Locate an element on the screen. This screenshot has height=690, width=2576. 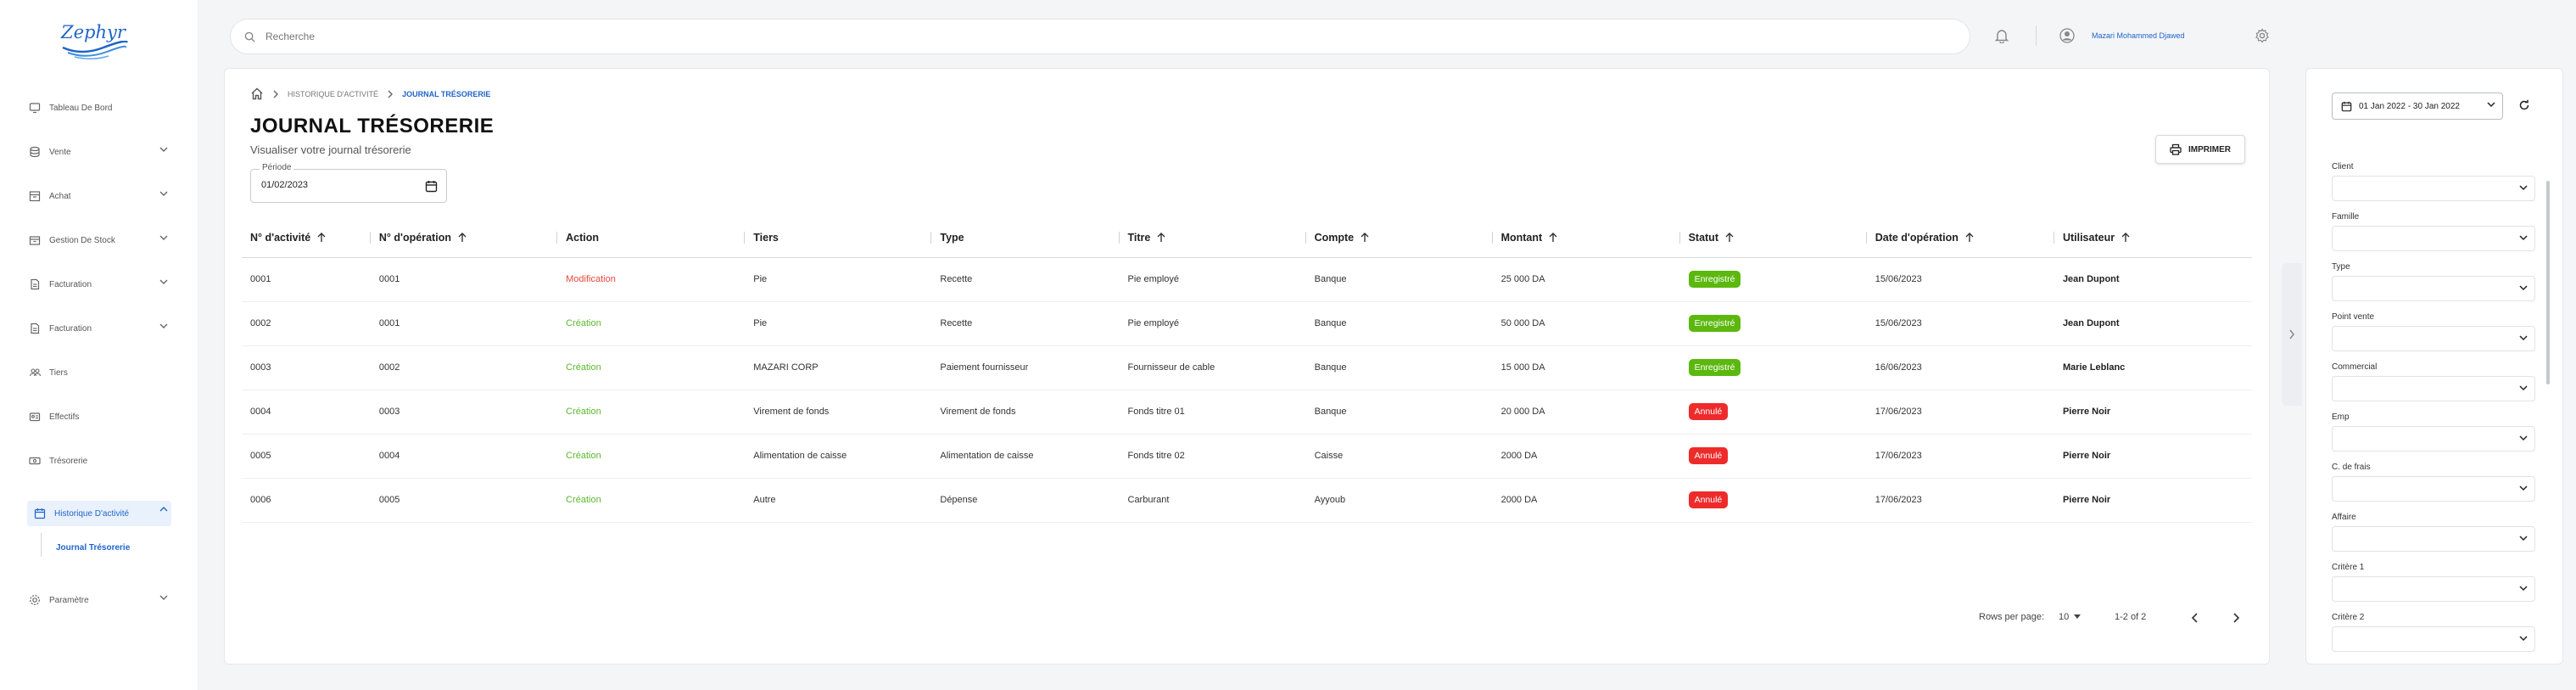
home-icon is located at coordinates (257, 94).